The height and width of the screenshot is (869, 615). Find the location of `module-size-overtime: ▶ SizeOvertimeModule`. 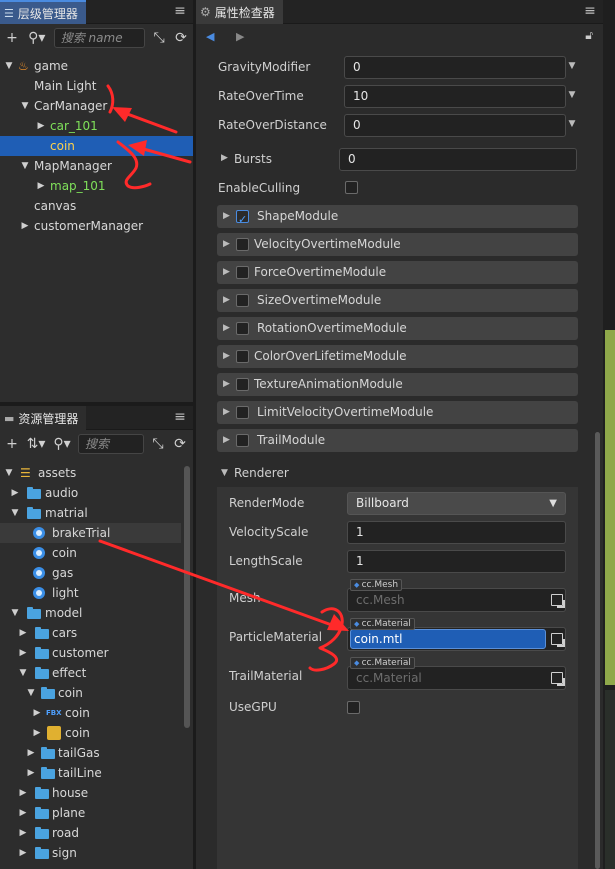

module-size-overtime: ▶ SizeOvertimeModule is located at coordinates (397, 300).